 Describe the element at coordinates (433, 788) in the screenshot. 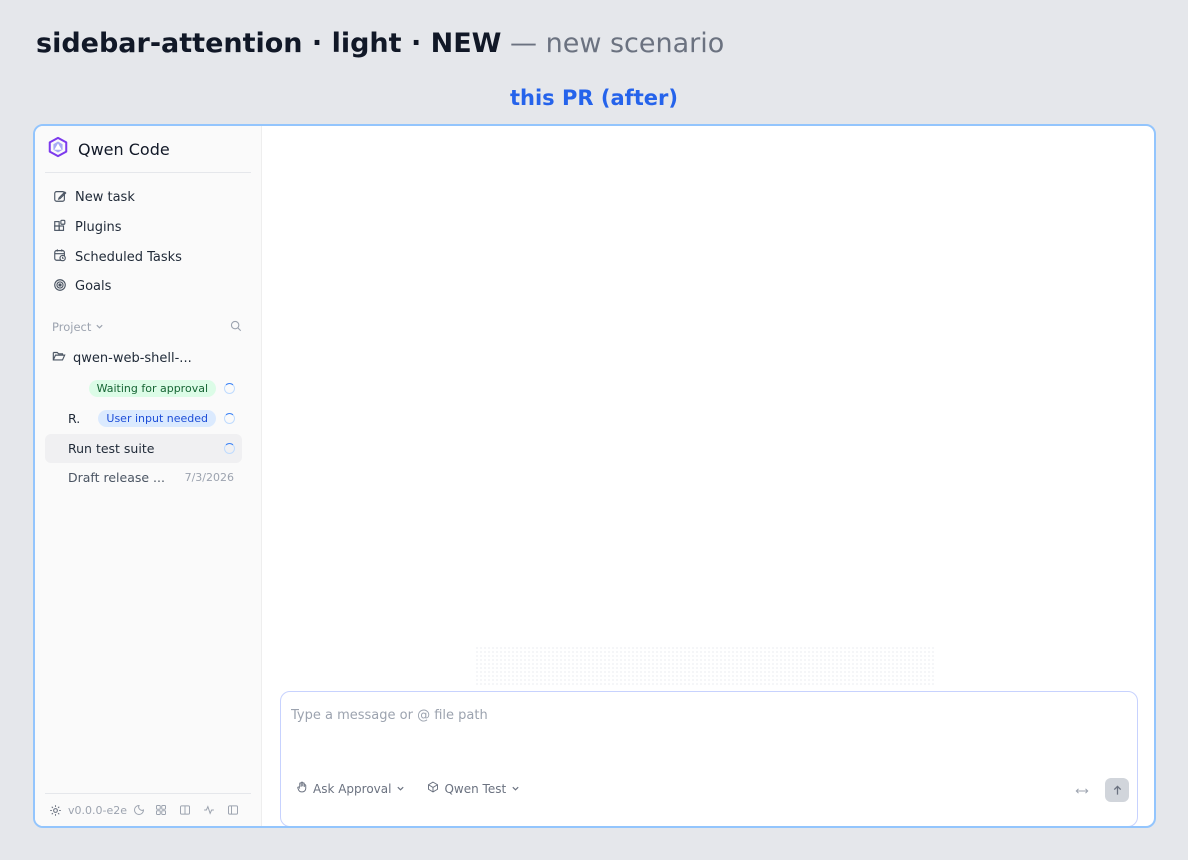

I see `model-cube-icon` at that location.